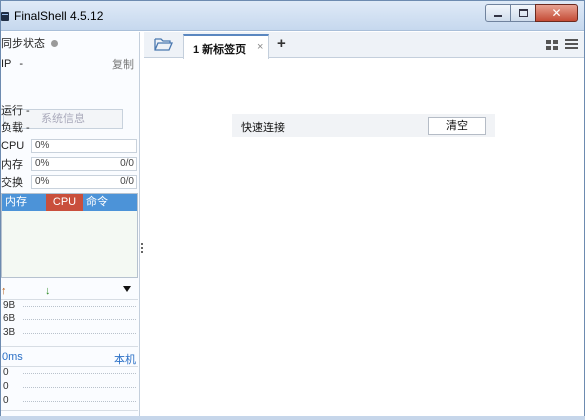 The height and width of the screenshot is (420, 585). I want to click on menu-icon, so click(571, 44).